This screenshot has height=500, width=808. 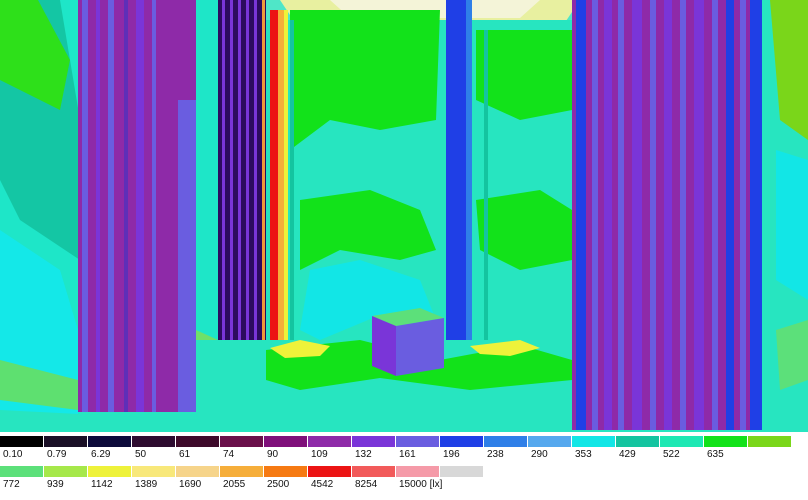 What do you see at coordinates (506, 450) in the screenshot?
I see `legend-item: 238` at bounding box center [506, 450].